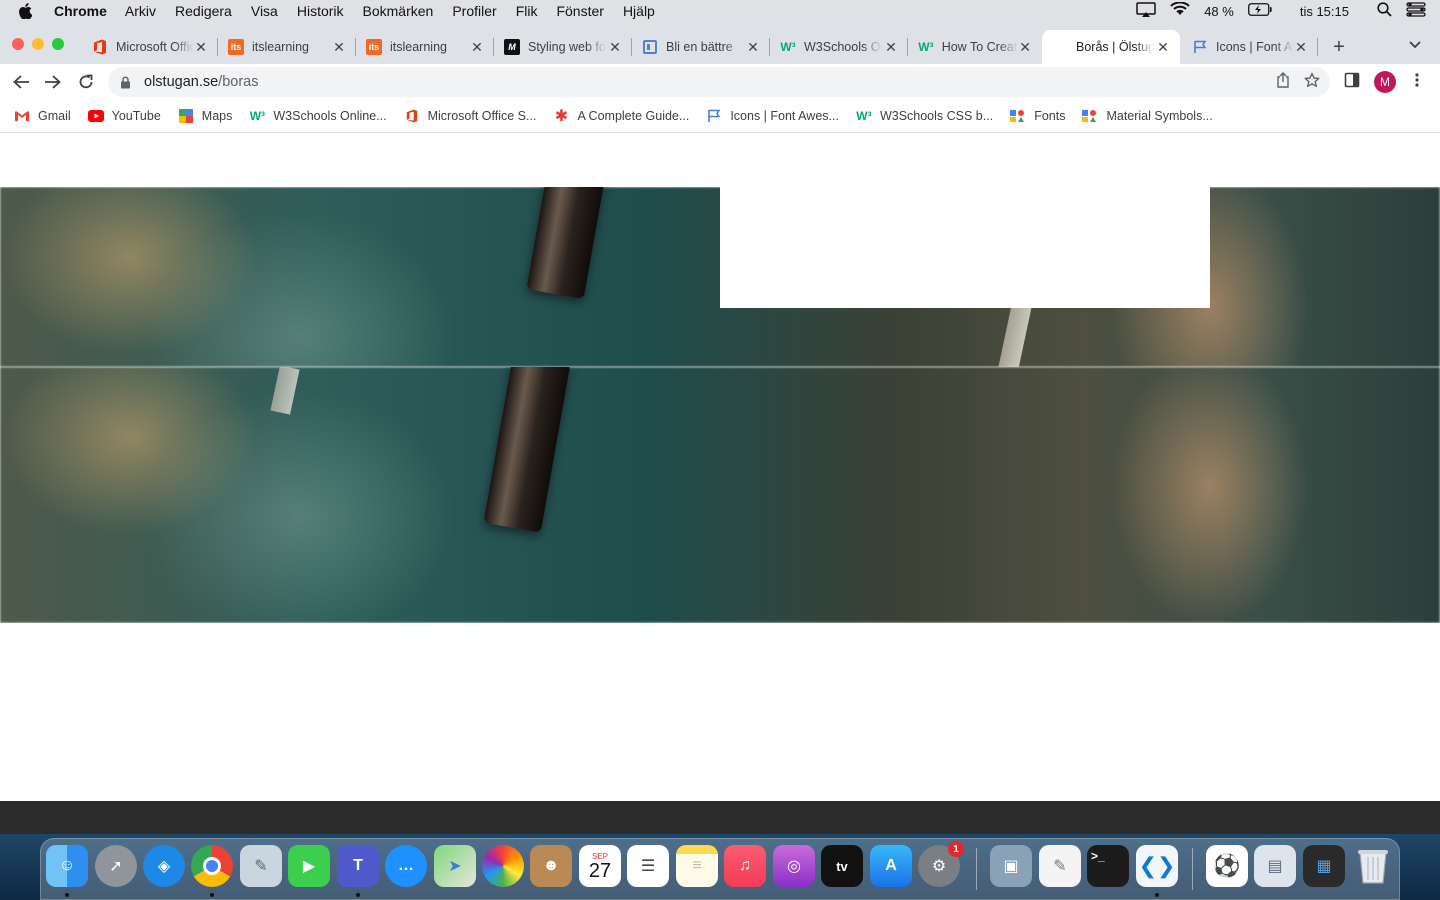 The image size is (1440, 900). I want to click on menu-historik: Historik, so click(320, 11).